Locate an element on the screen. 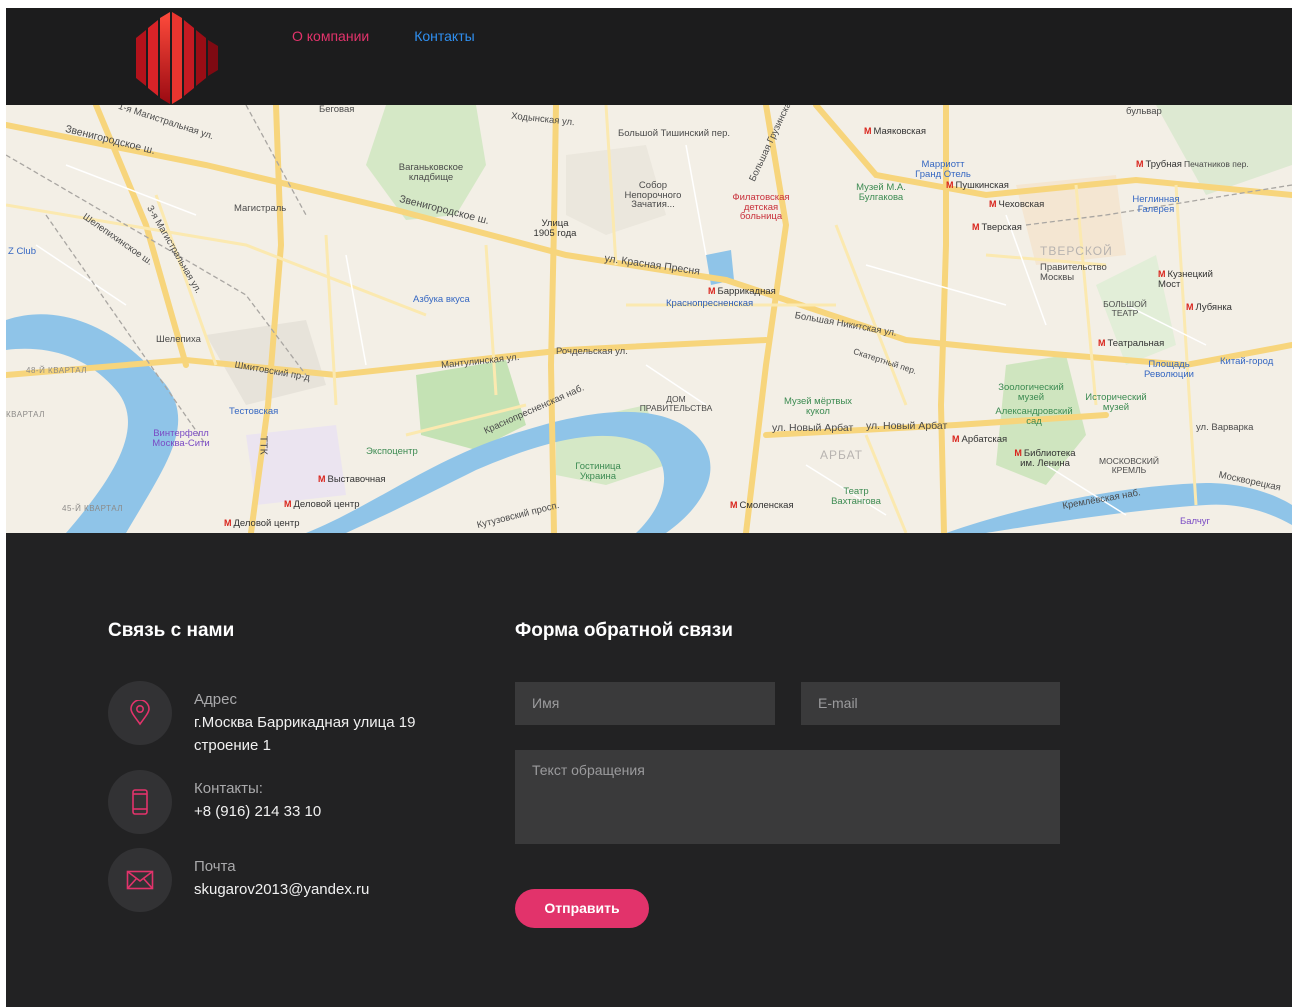  mail-value: skugarov2013@yandex.ru is located at coordinates (344, 889).